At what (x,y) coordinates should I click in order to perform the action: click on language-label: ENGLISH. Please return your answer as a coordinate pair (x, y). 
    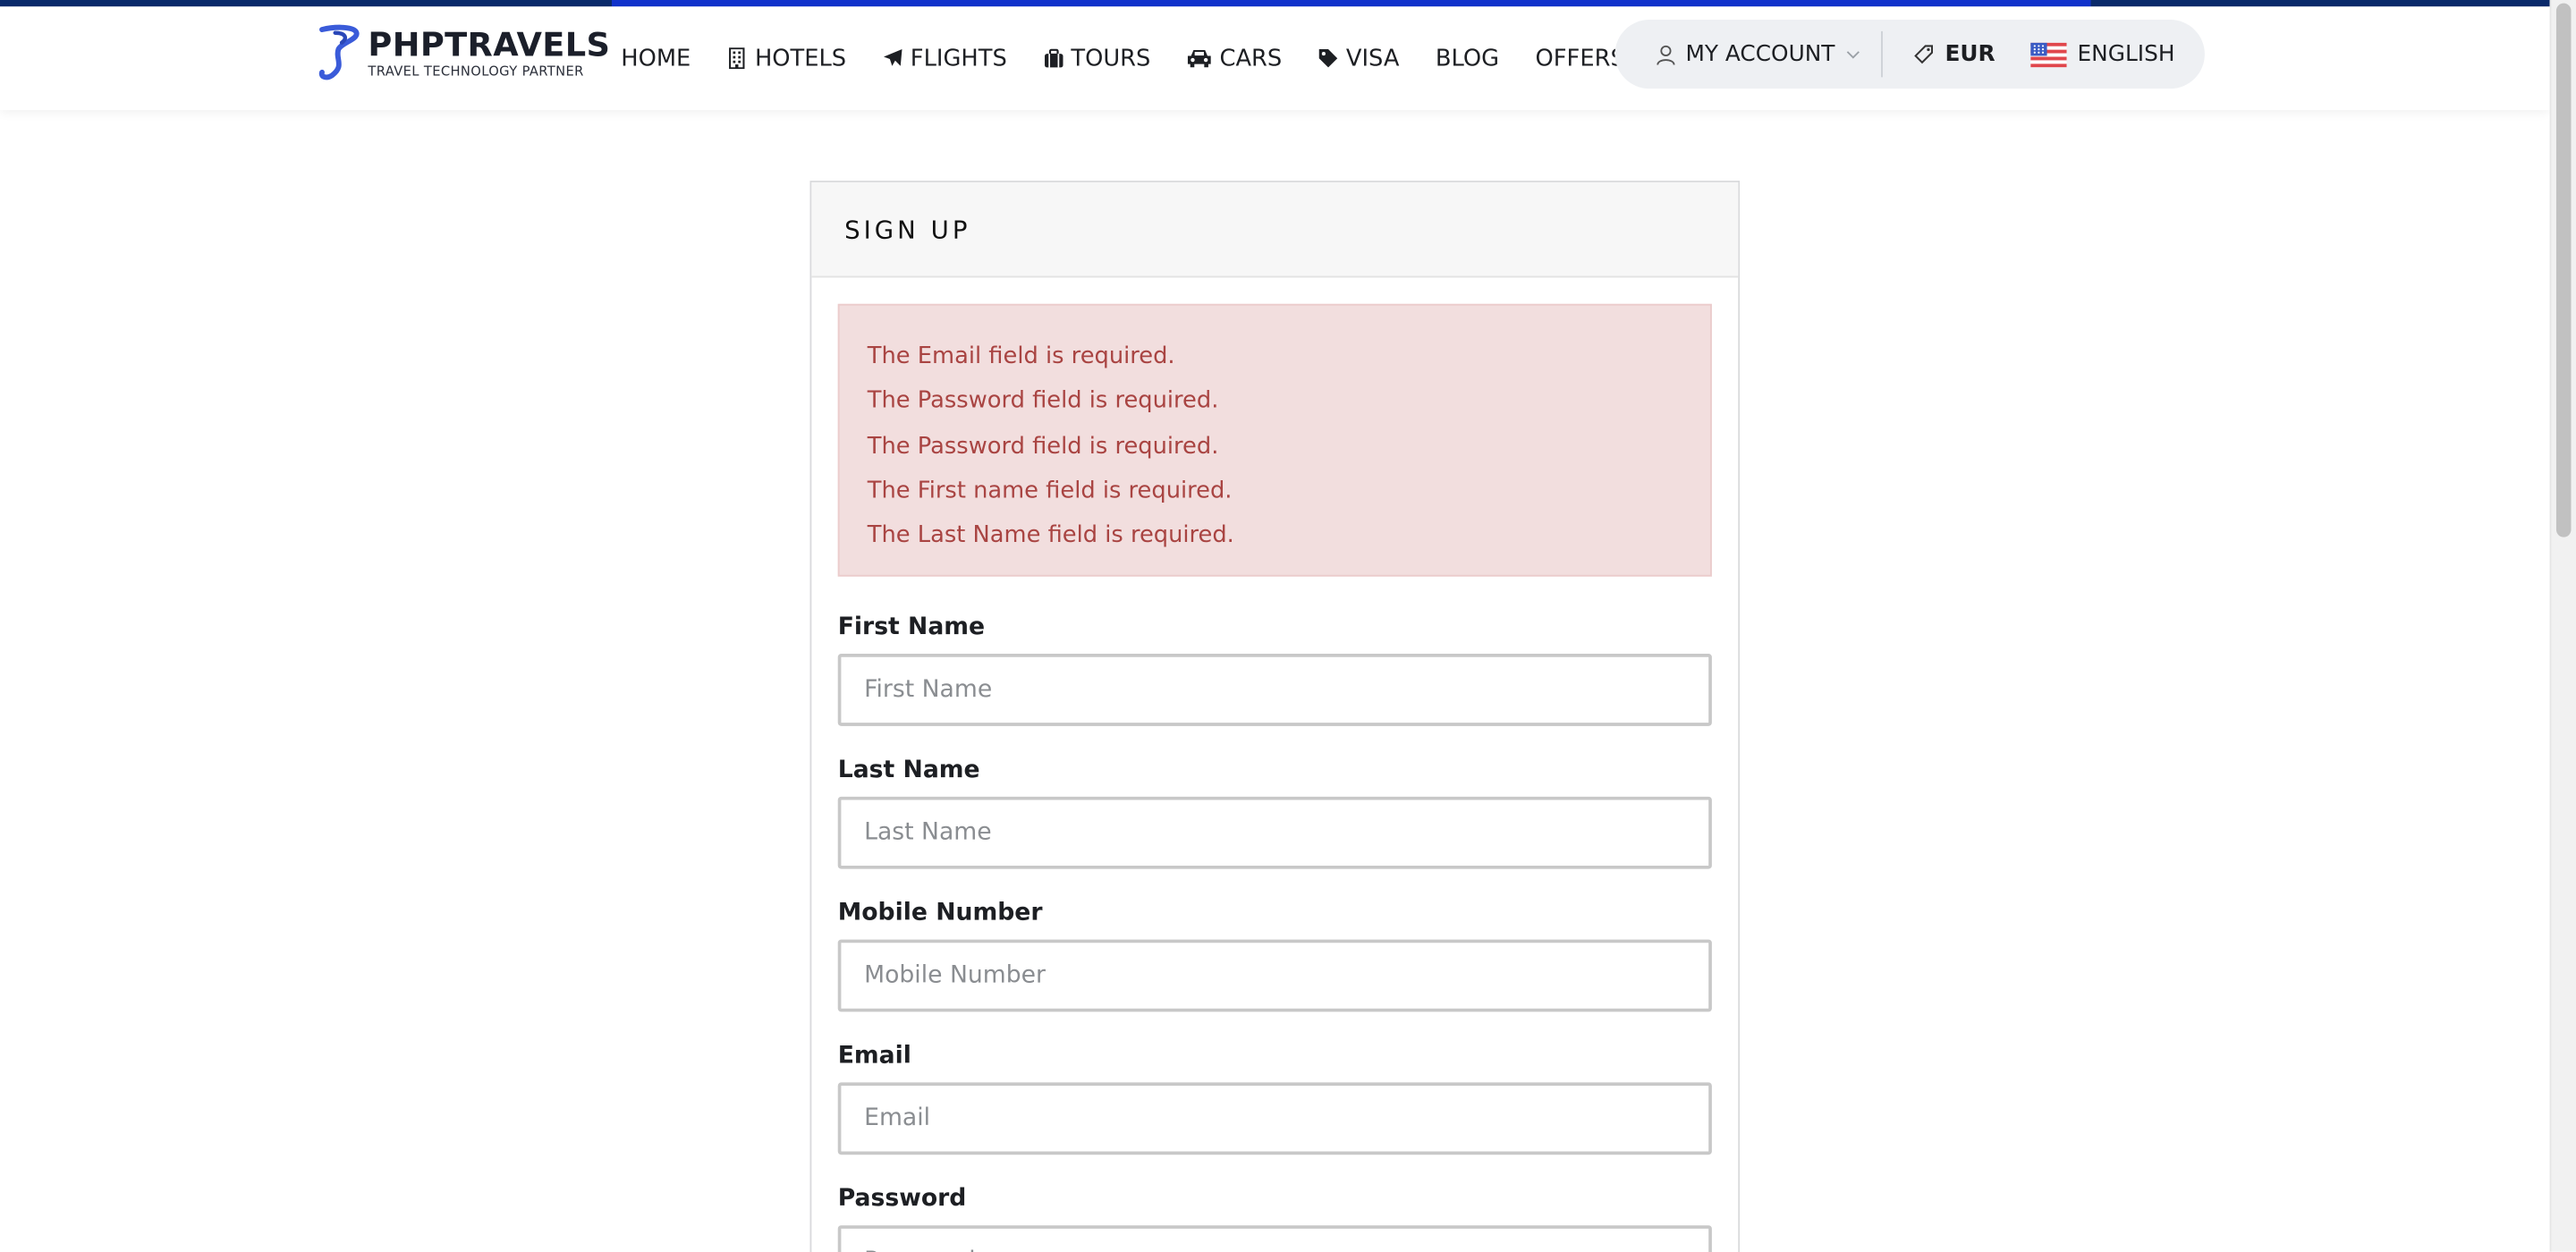
    Looking at the image, I should click on (2126, 54).